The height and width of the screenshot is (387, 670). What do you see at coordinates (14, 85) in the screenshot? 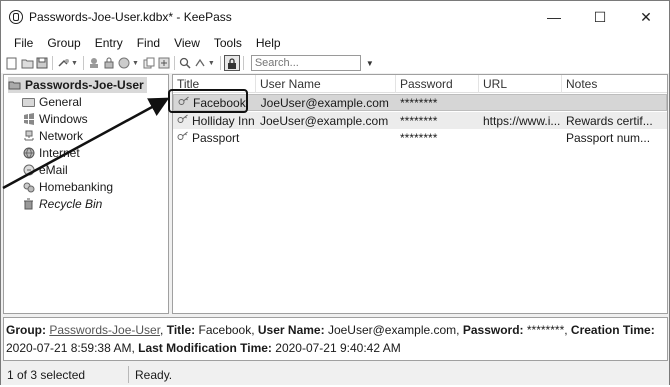
I see `database-icon` at bounding box center [14, 85].